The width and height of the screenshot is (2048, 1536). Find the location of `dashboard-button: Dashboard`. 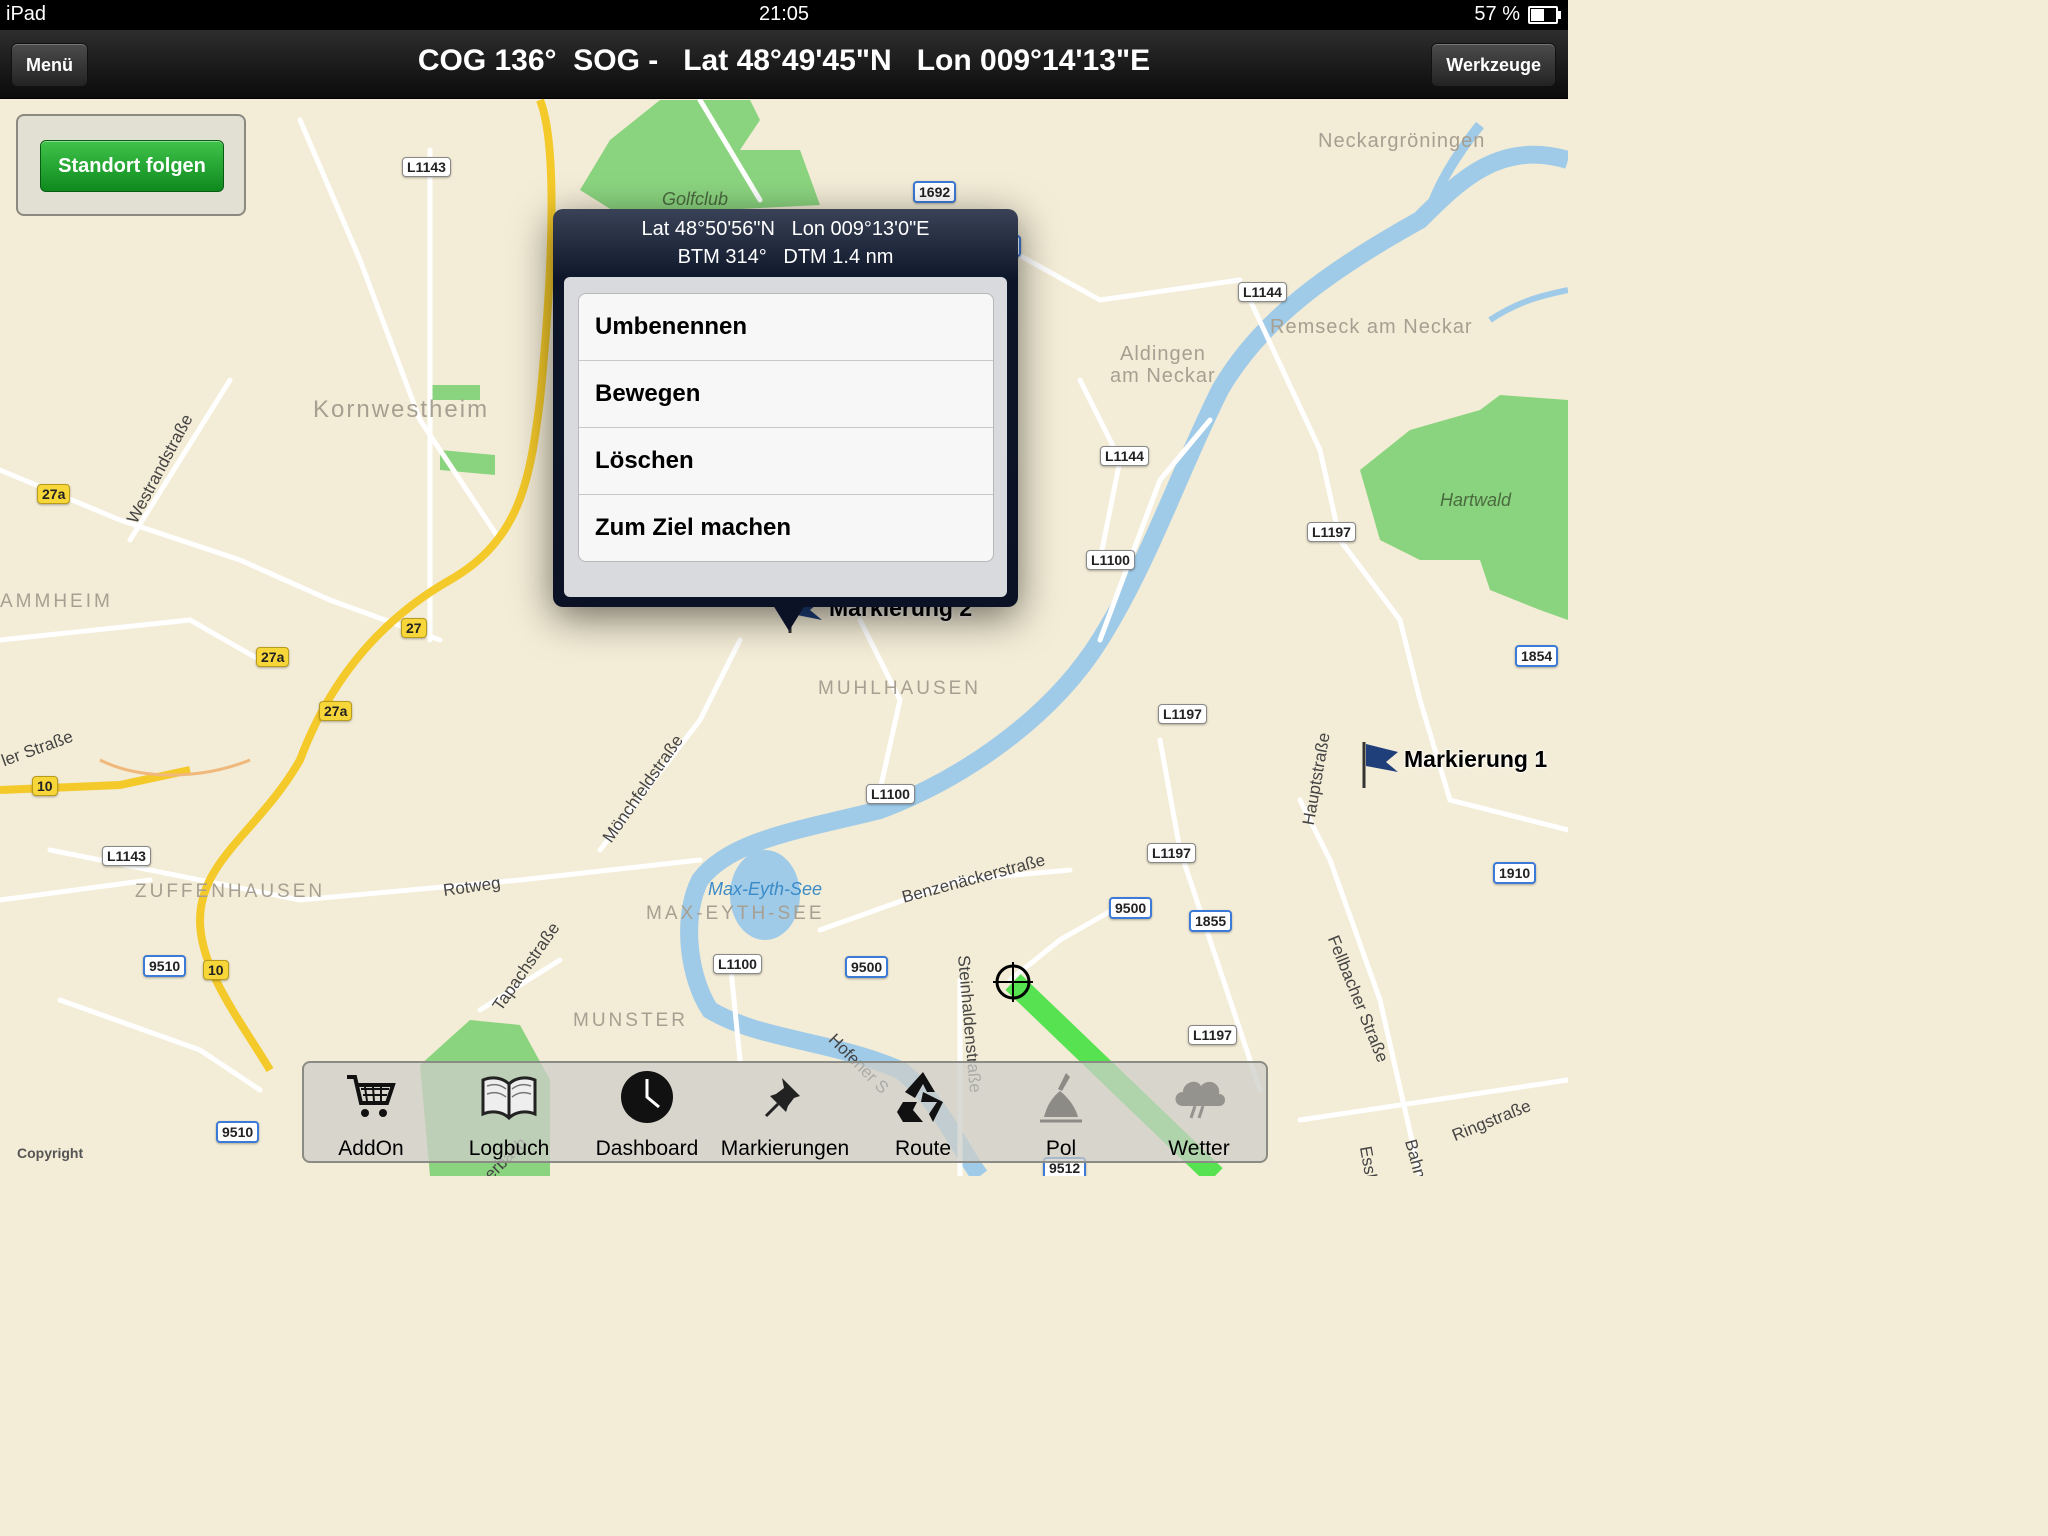

dashboard-button: Dashboard is located at coordinates (647, 1114).